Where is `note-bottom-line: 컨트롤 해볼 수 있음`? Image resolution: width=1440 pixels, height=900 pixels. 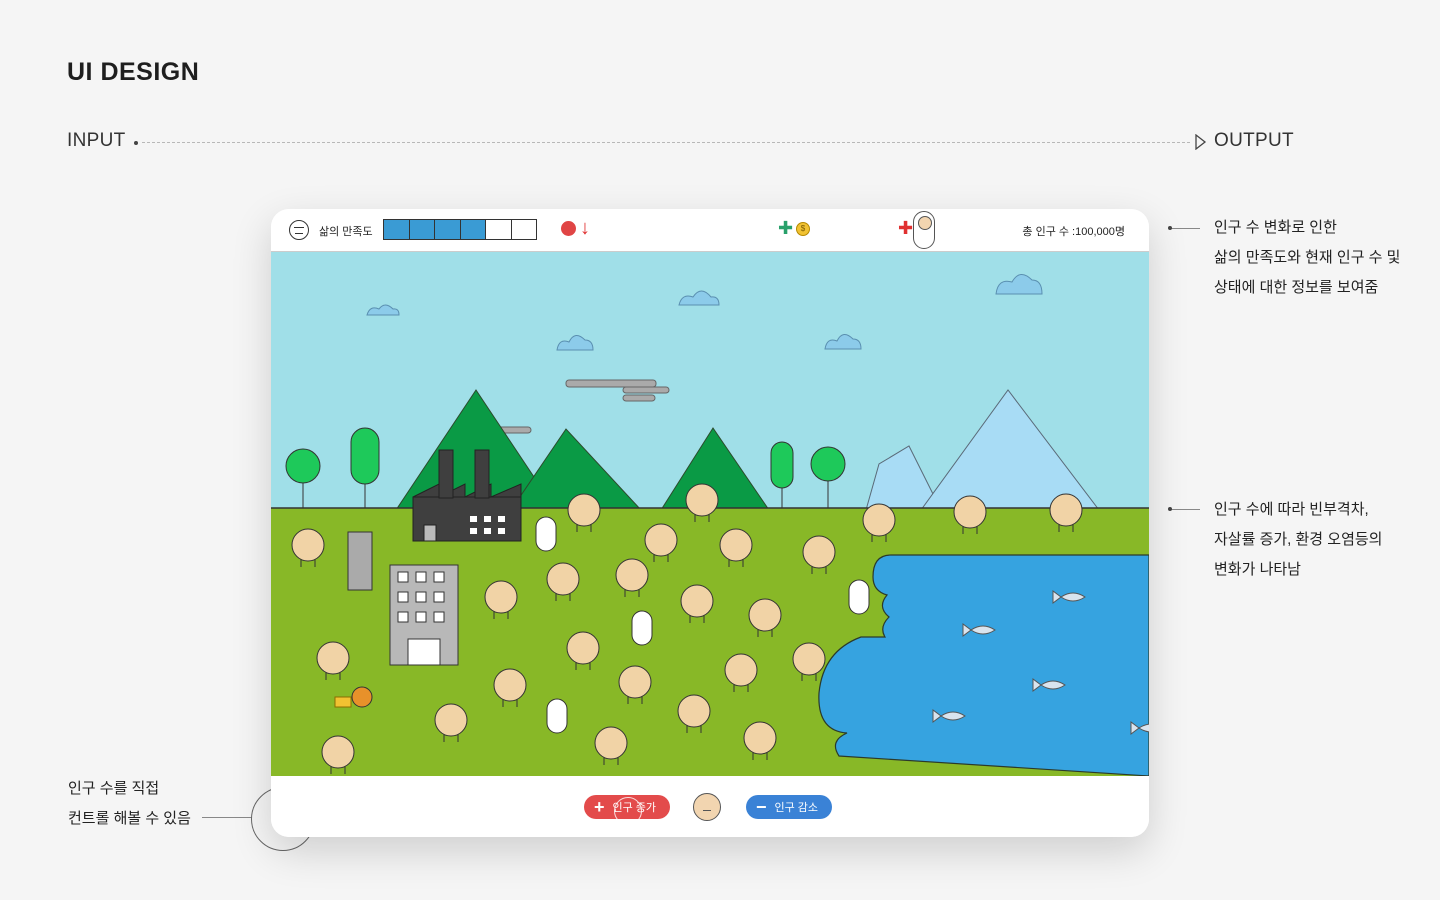 note-bottom-line: 컨트롤 해볼 수 있음 is located at coordinates (129, 818).